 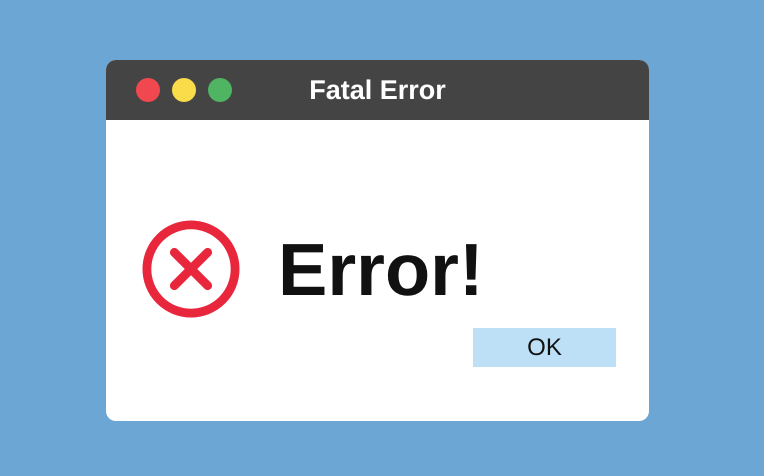 I want to click on error-message: Error!, so click(x=381, y=269).